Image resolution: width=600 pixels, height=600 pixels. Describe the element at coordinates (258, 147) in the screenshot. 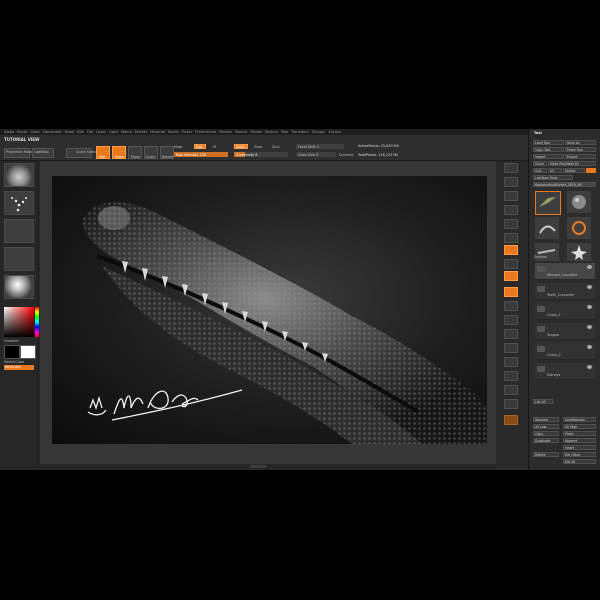

I see `zsub-toggle: Zsub` at that location.